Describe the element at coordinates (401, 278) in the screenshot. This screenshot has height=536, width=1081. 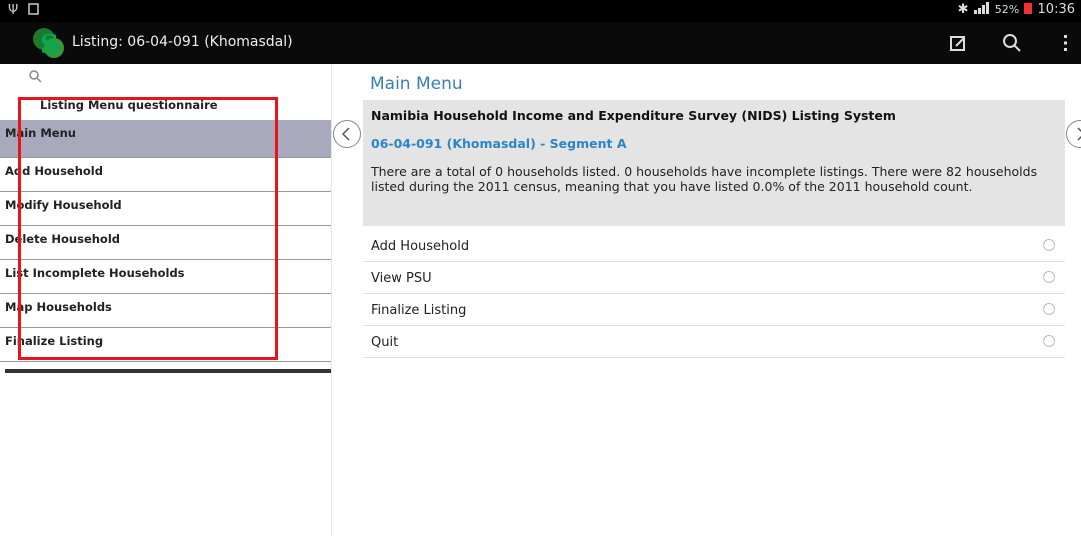
I see `menu-item-label: View PSU` at that location.